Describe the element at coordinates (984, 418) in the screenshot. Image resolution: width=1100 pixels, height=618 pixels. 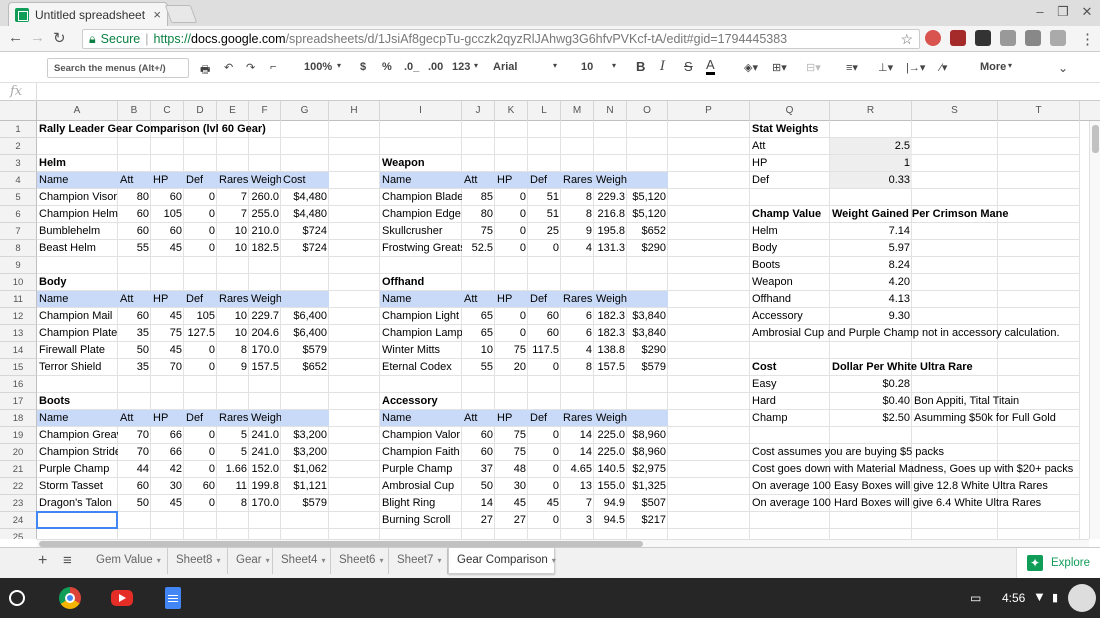
I see `cell-s18: Asumming $50k for Full Gold` at that location.